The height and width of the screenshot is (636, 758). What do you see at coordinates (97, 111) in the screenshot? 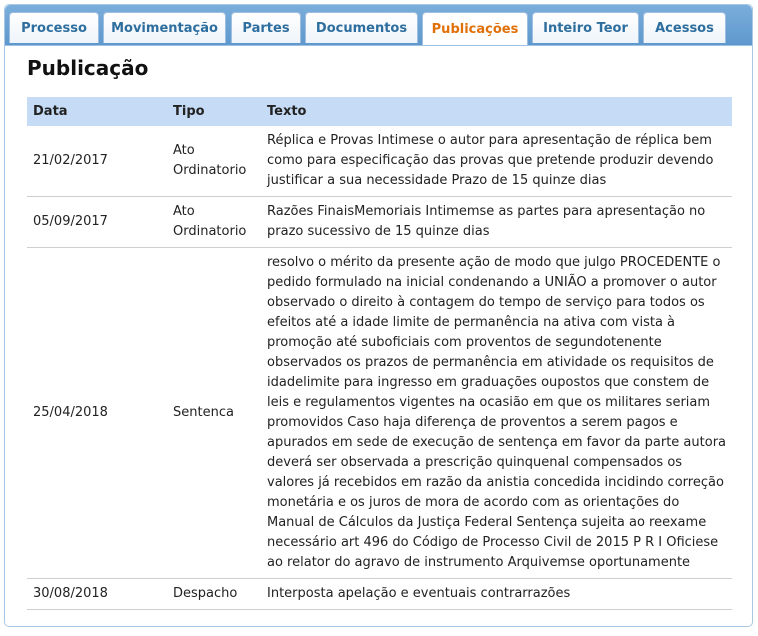
I see `header-data: Data` at bounding box center [97, 111].